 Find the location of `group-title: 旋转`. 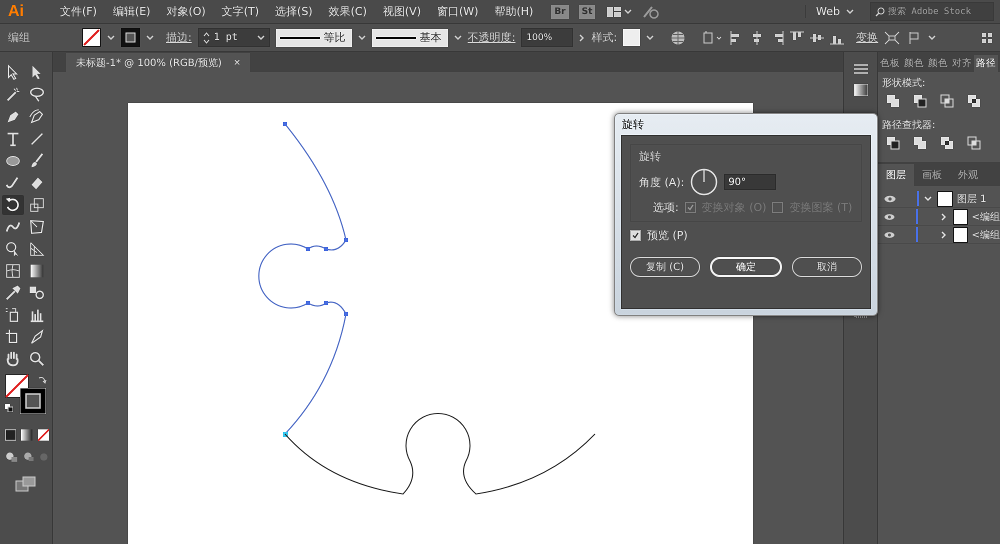

group-title: 旋转 is located at coordinates (650, 156).